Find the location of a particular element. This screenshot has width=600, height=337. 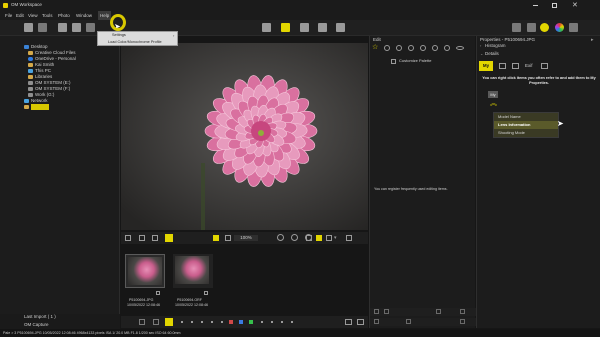

paste-icon is located at coordinates (360, 322).